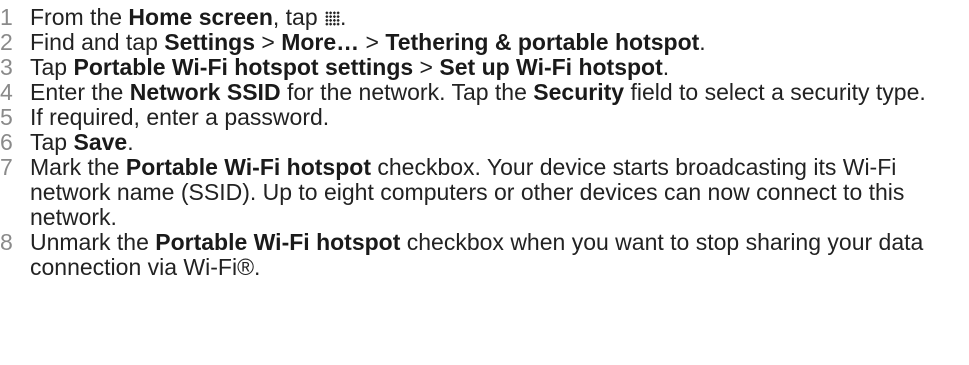 This screenshot has width=969, height=365. What do you see at coordinates (6, 92) in the screenshot?
I see `step-number: 4` at bounding box center [6, 92].